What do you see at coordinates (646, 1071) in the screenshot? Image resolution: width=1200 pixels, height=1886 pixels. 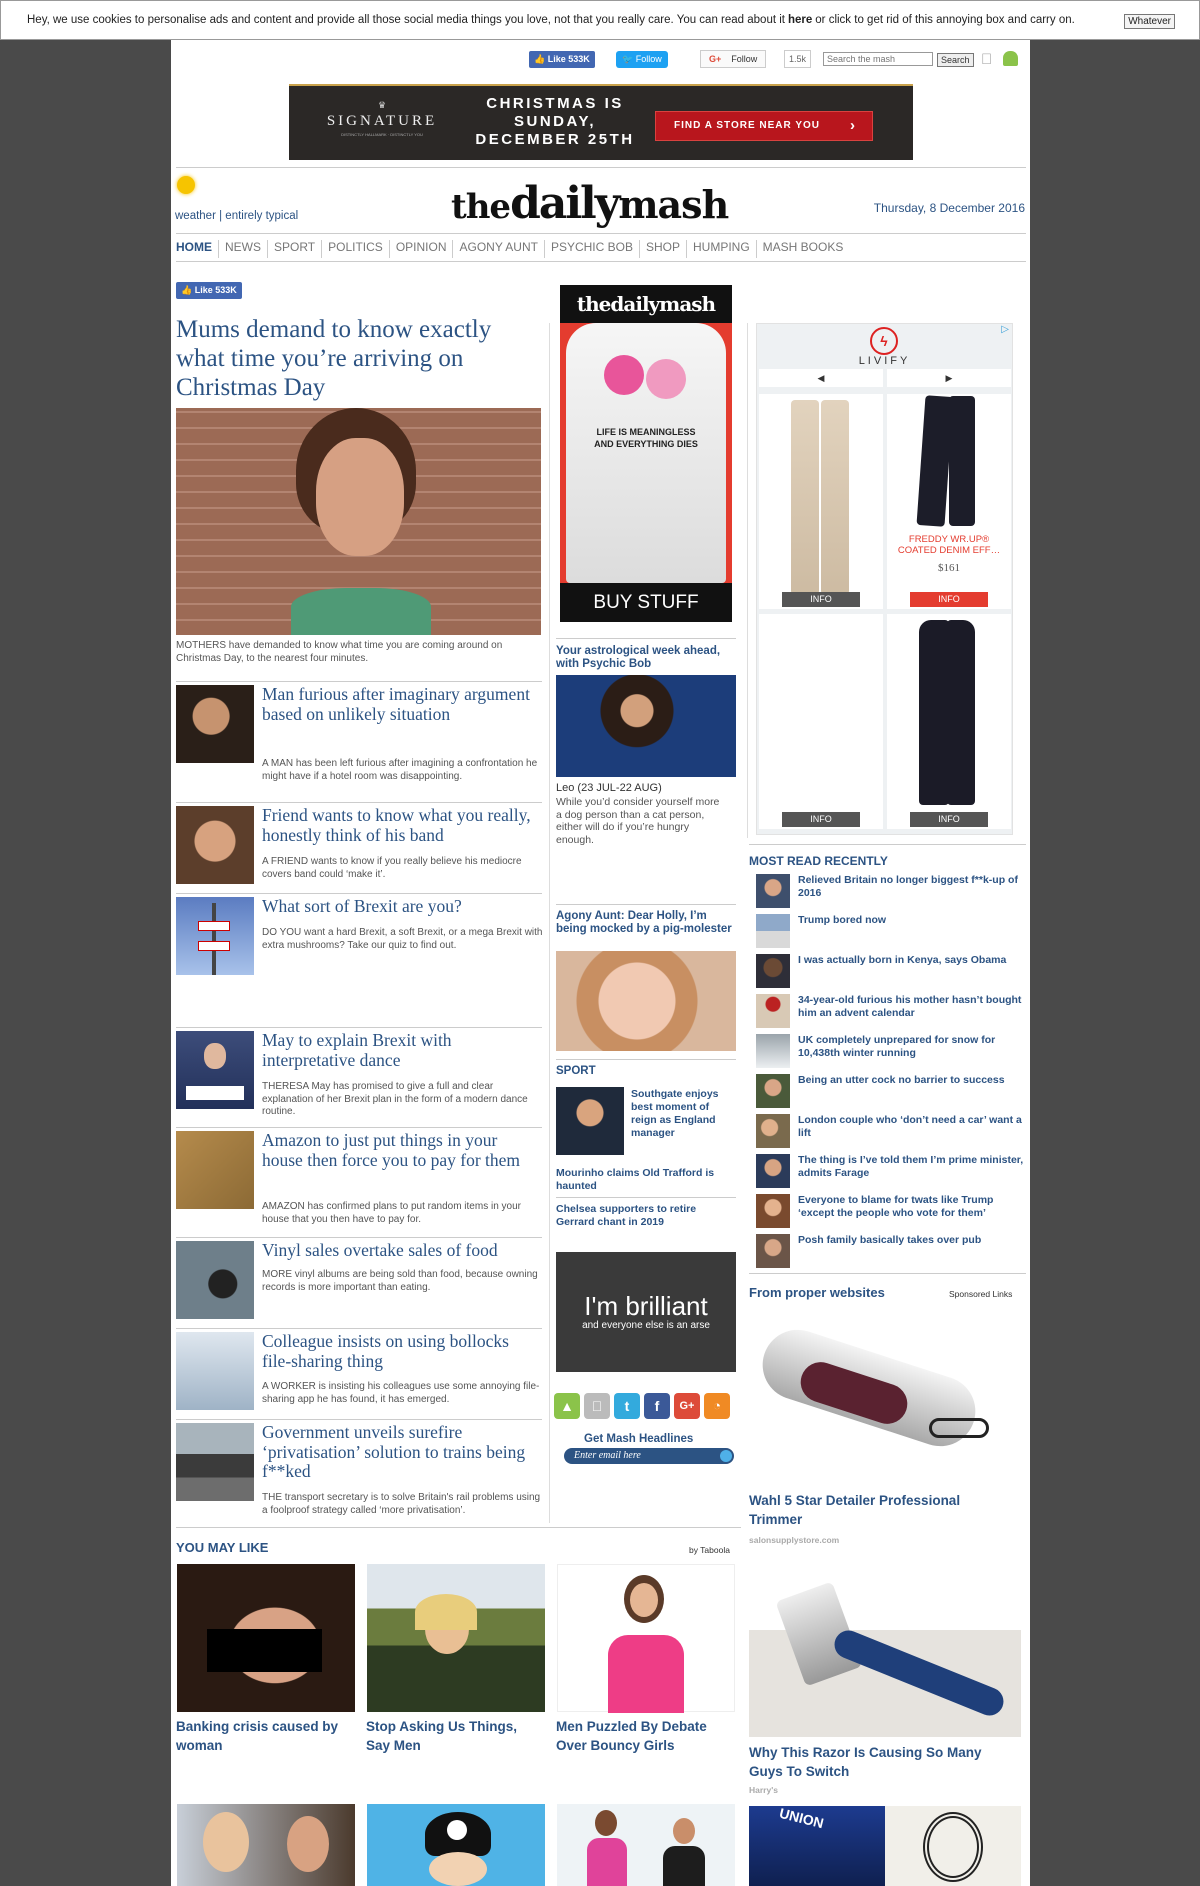 I see `sport-label: SPORT` at bounding box center [646, 1071].